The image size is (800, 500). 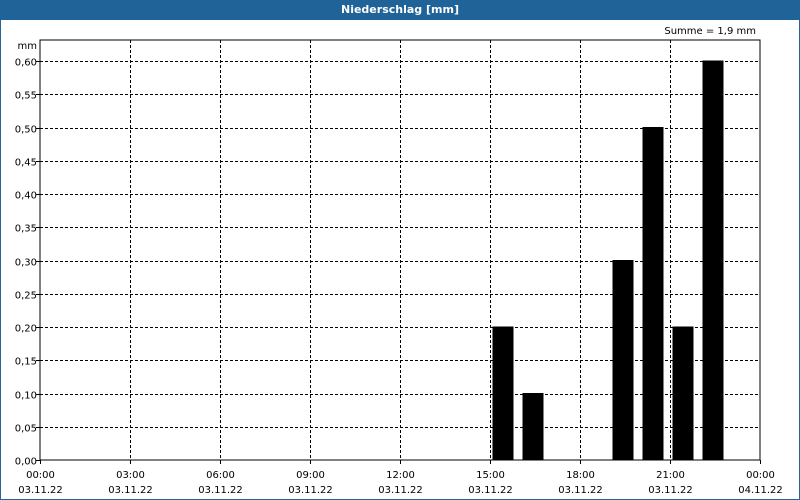 I want to click on y-tick-label: 0,10, so click(x=26, y=396).